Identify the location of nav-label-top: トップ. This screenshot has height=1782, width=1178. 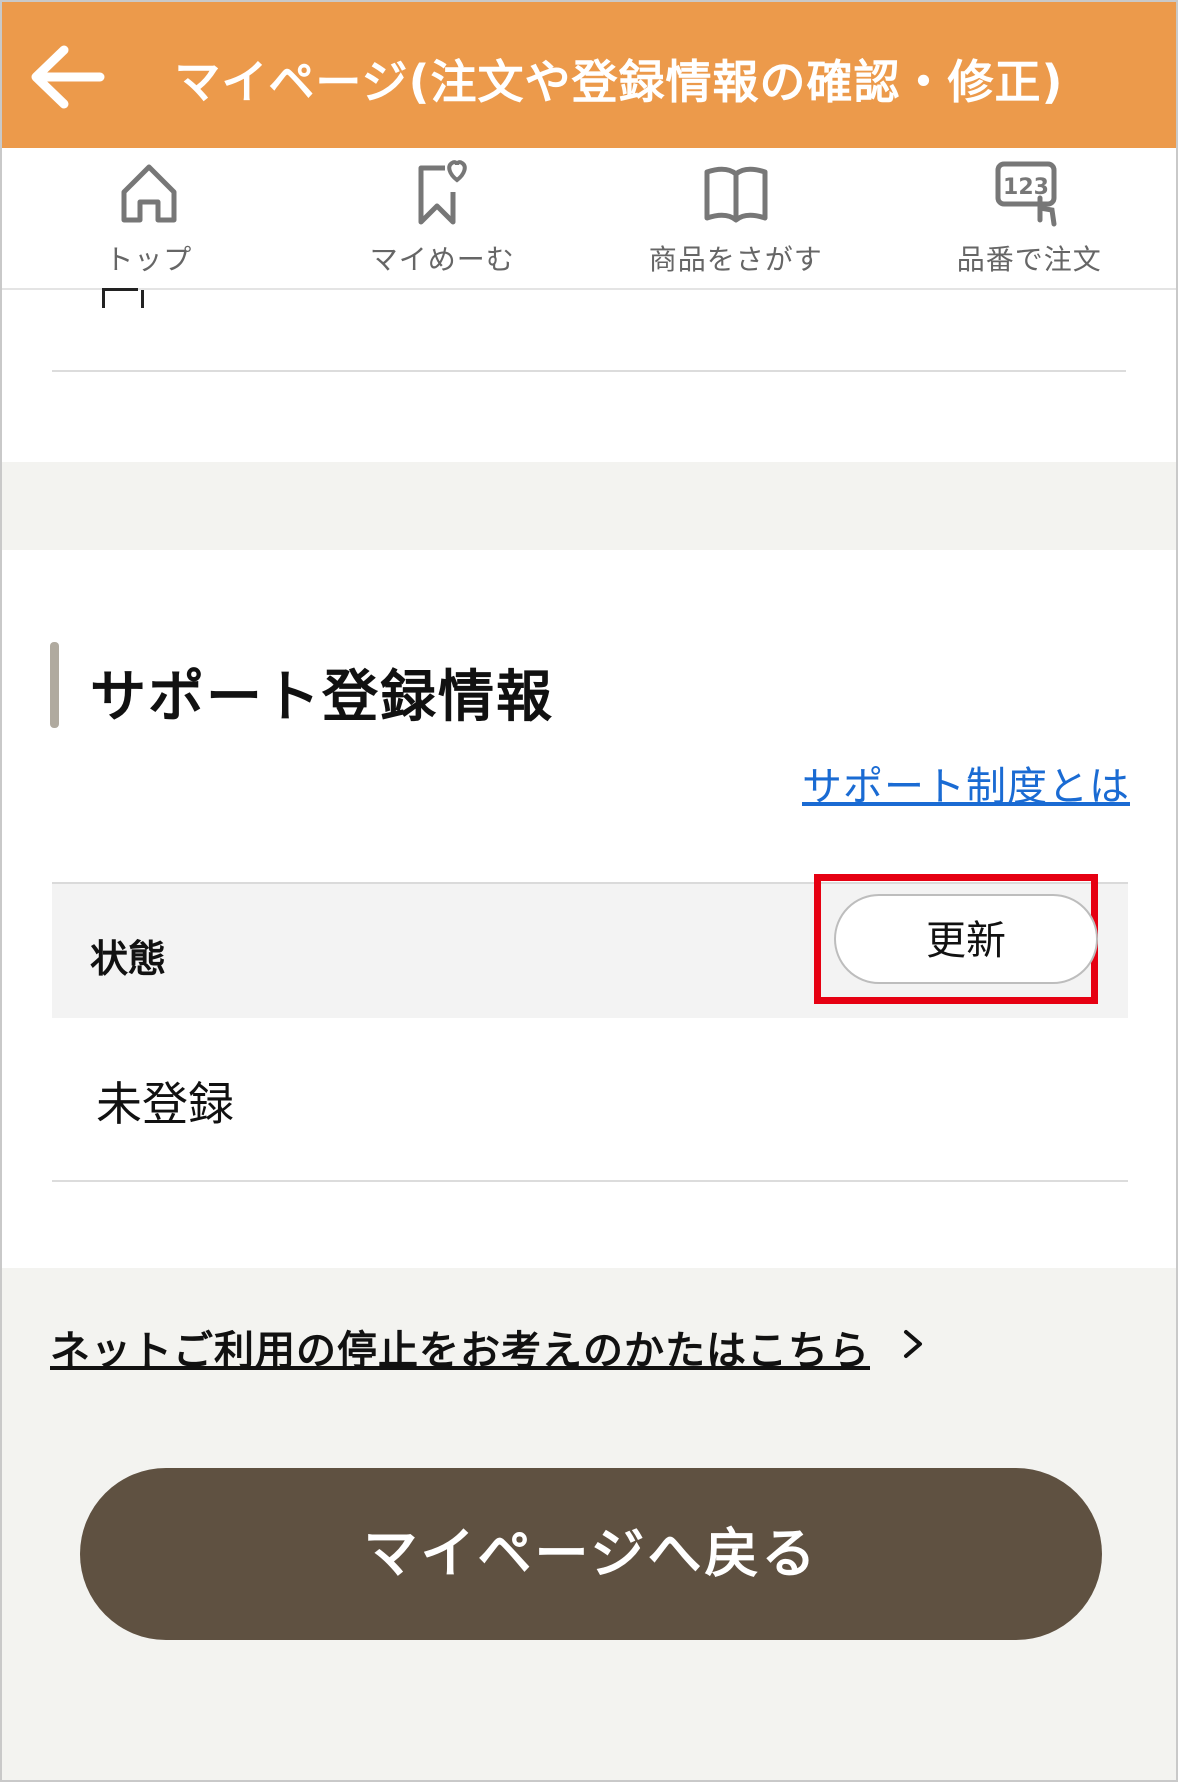
(149, 259).